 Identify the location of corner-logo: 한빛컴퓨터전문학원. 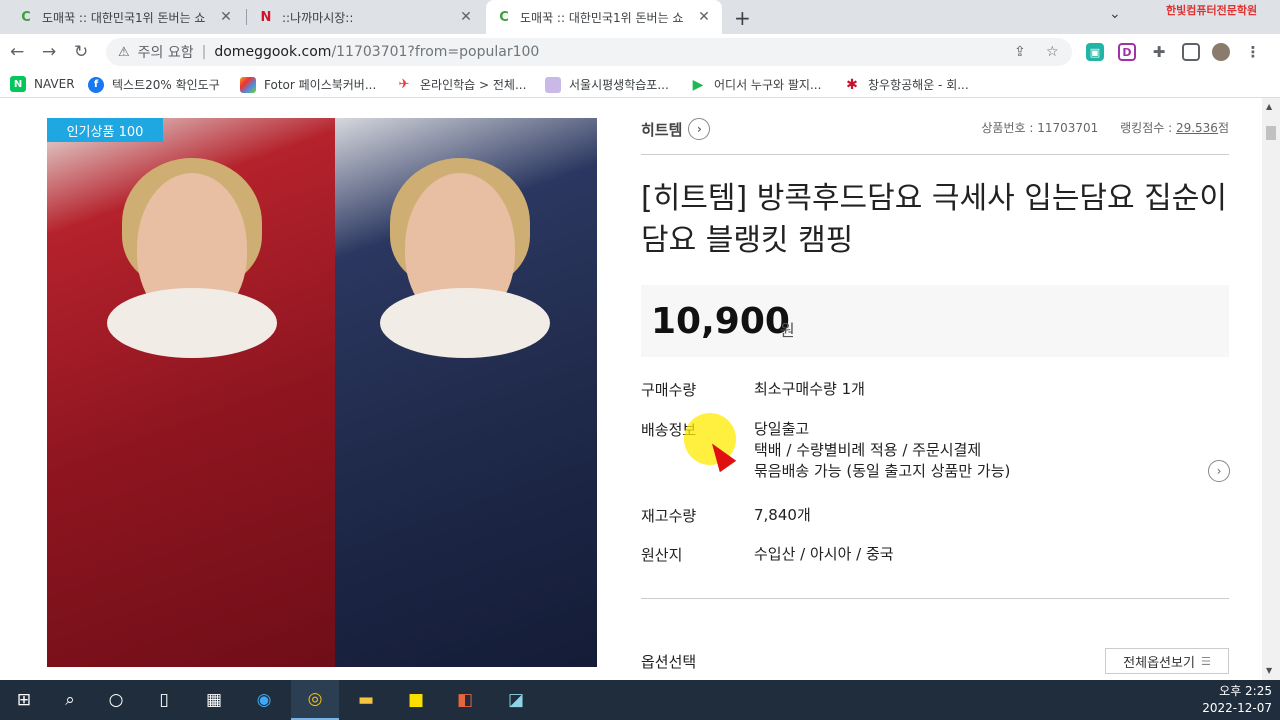
(1212, 10).